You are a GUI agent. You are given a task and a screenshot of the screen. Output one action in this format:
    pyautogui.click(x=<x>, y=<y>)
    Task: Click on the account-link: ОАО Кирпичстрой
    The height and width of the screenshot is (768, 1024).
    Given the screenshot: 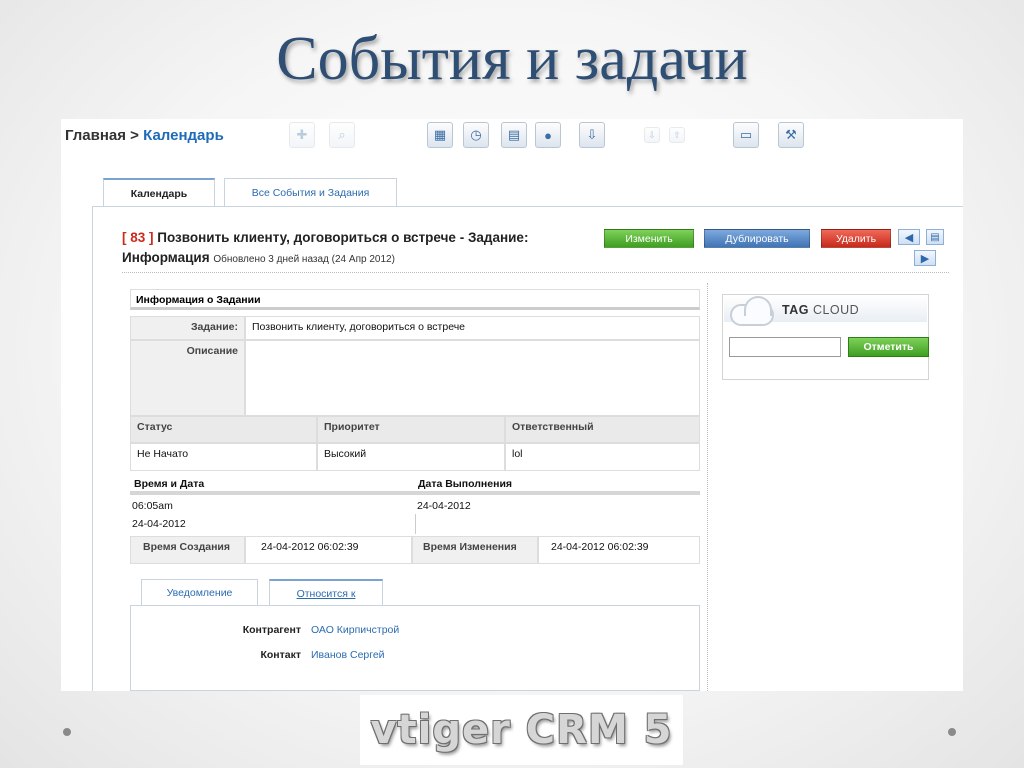 What is the action you would take?
    pyautogui.click(x=355, y=630)
    